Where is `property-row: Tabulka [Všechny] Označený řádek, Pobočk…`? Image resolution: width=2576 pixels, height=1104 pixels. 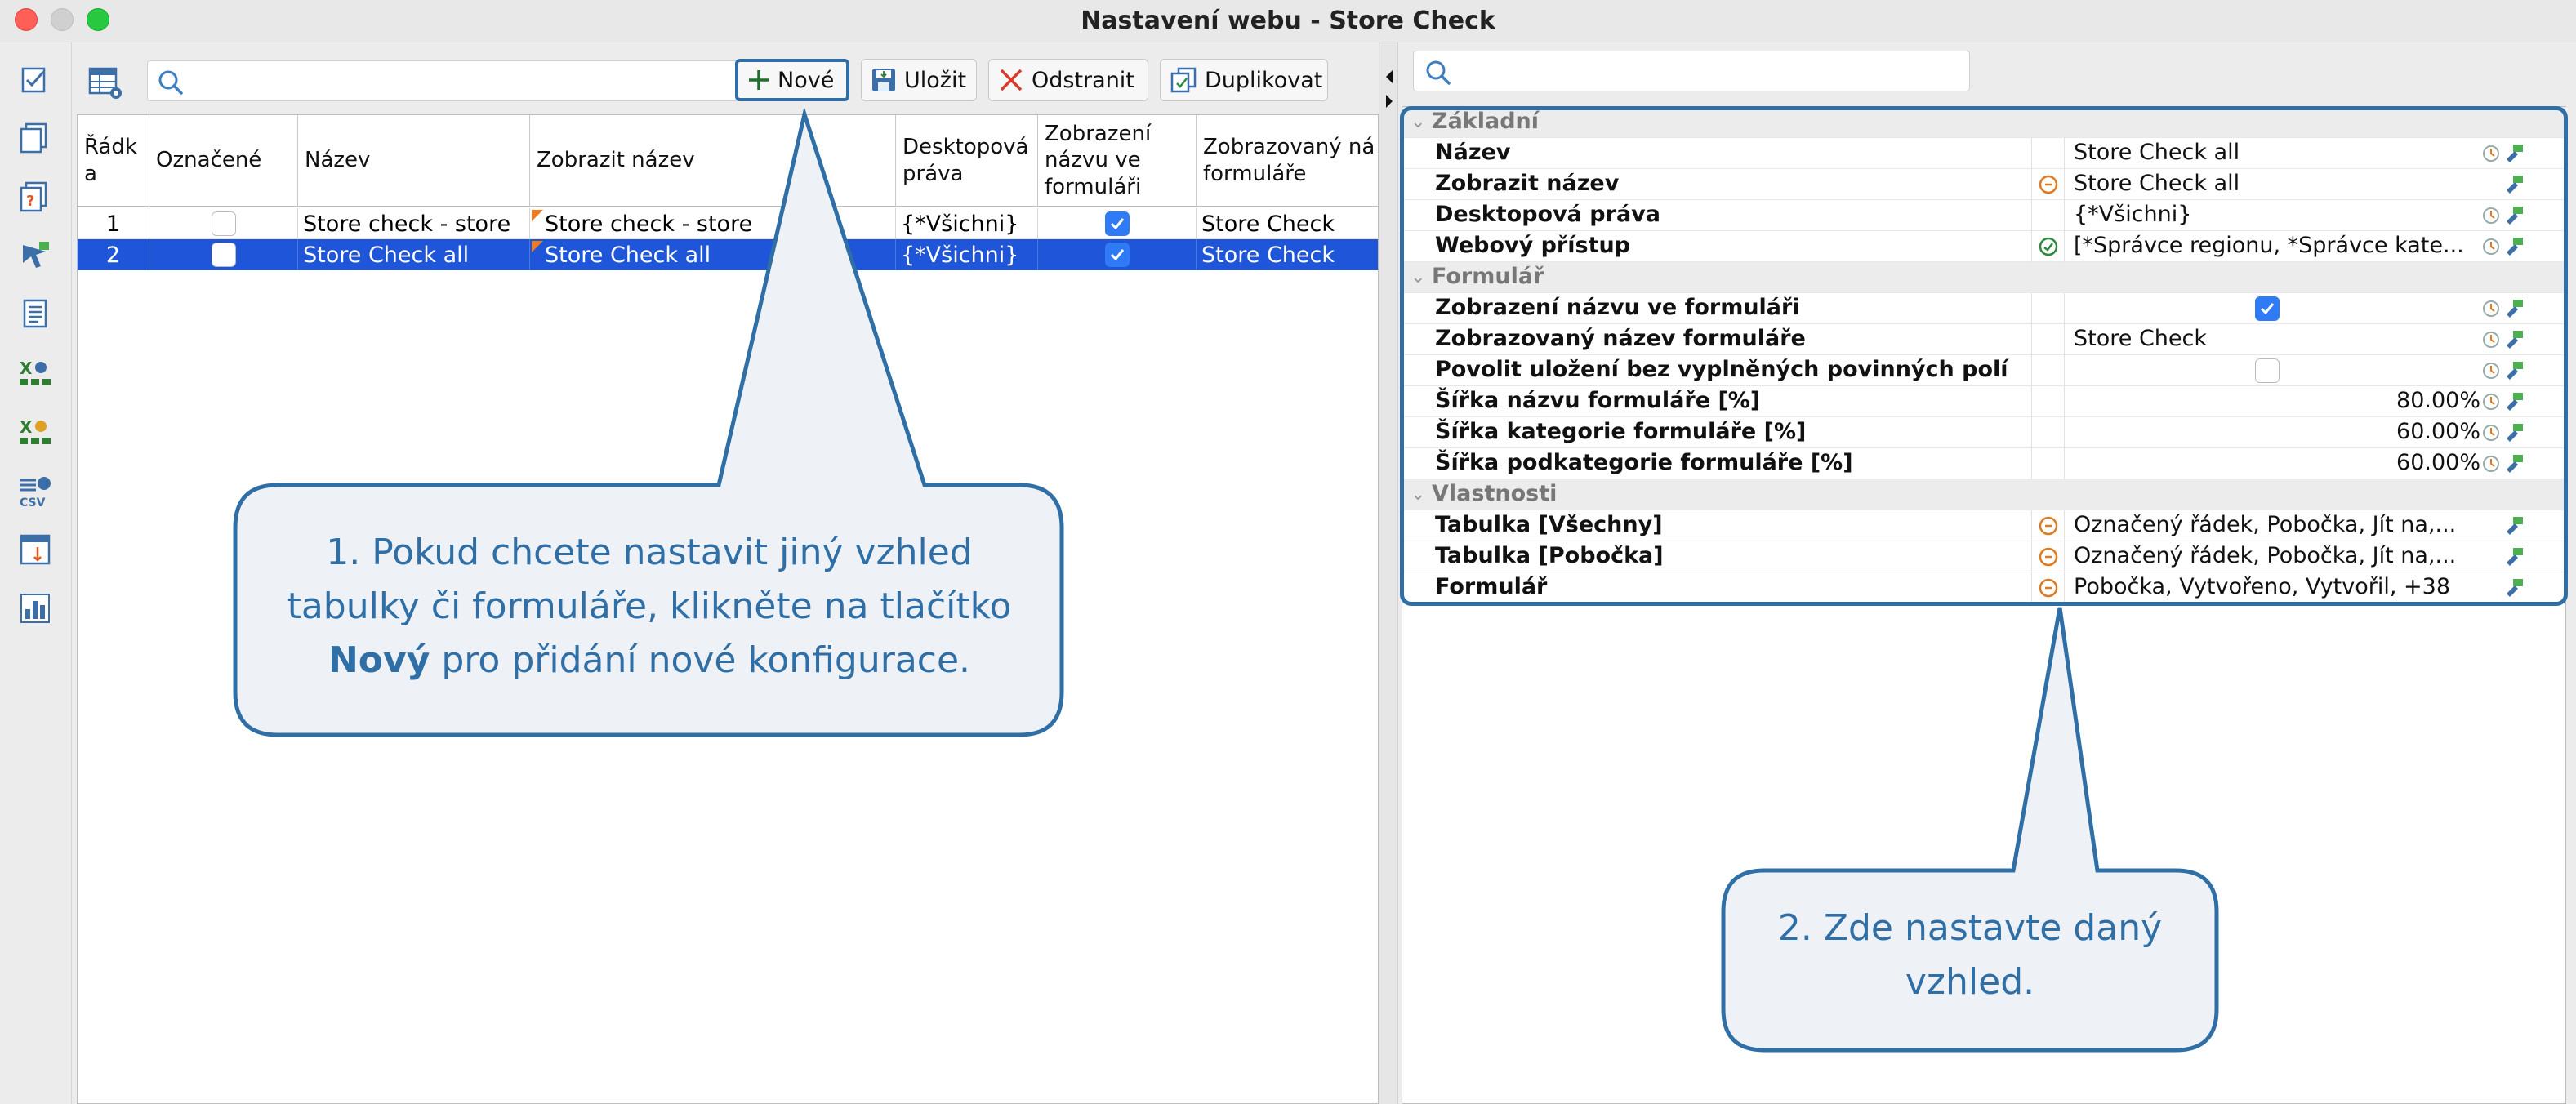 property-row: Tabulka [Všechny] Označený řádek, Pobočk… is located at coordinates (1985, 525).